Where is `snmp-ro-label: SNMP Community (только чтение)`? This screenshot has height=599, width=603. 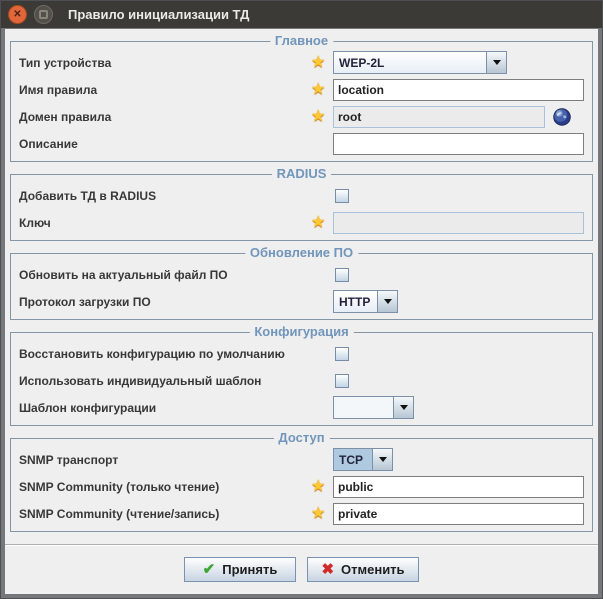
snmp-ro-label: SNMP Community (только чтение) is located at coordinates (119, 486).